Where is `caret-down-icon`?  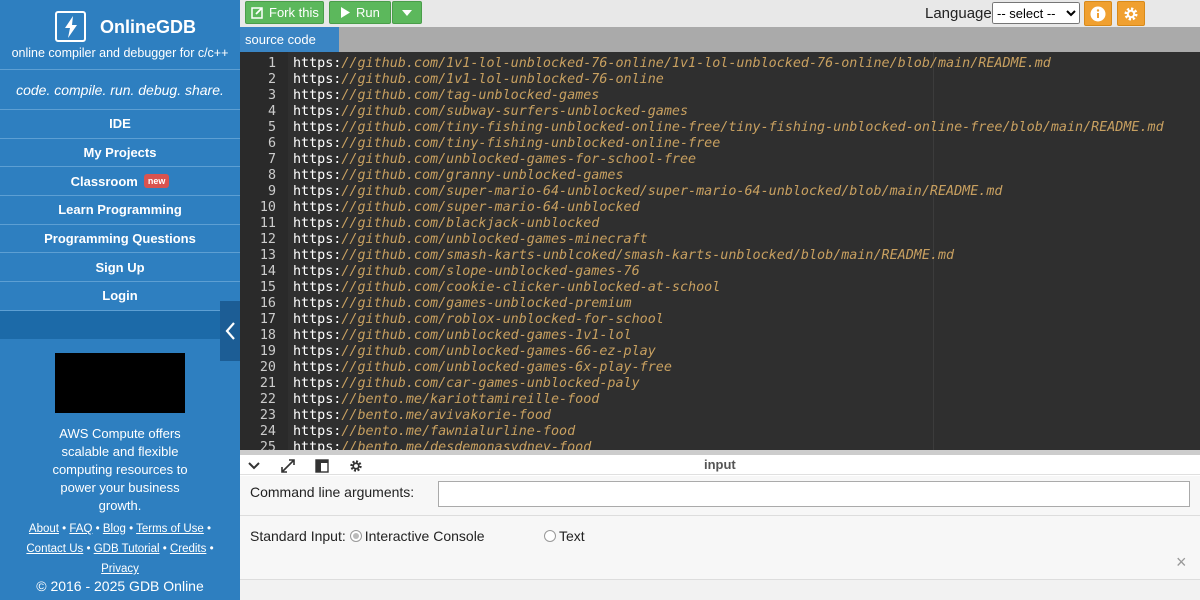
caret-down-icon is located at coordinates (407, 12).